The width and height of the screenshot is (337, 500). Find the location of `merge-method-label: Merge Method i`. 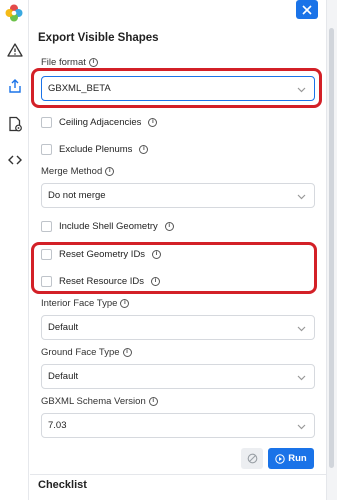

merge-method-label: Merge Method i is located at coordinates (78, 171).